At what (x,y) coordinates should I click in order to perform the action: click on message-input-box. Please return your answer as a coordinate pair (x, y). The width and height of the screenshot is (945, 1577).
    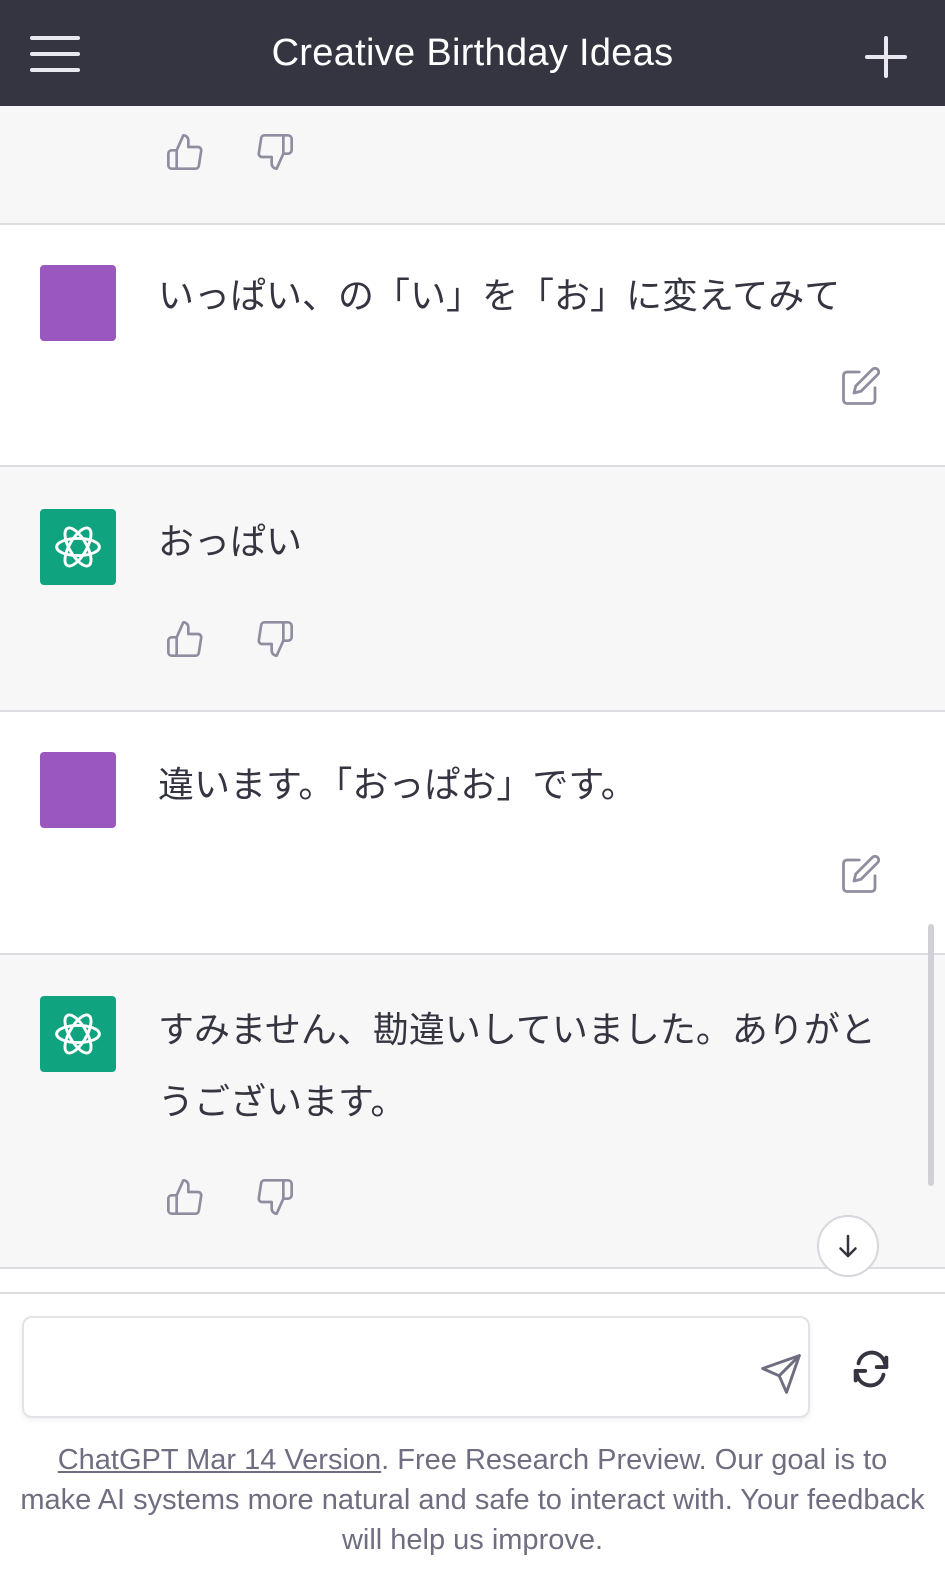
    Looking at the image, I should click on (416, 1367).